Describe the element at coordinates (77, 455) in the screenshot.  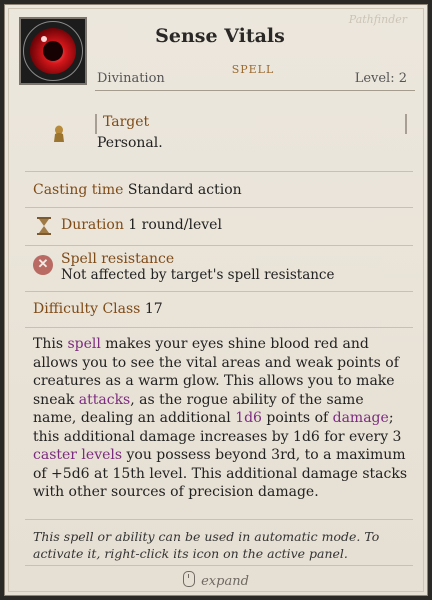
I see `keyword-link: caster levels` at that location.